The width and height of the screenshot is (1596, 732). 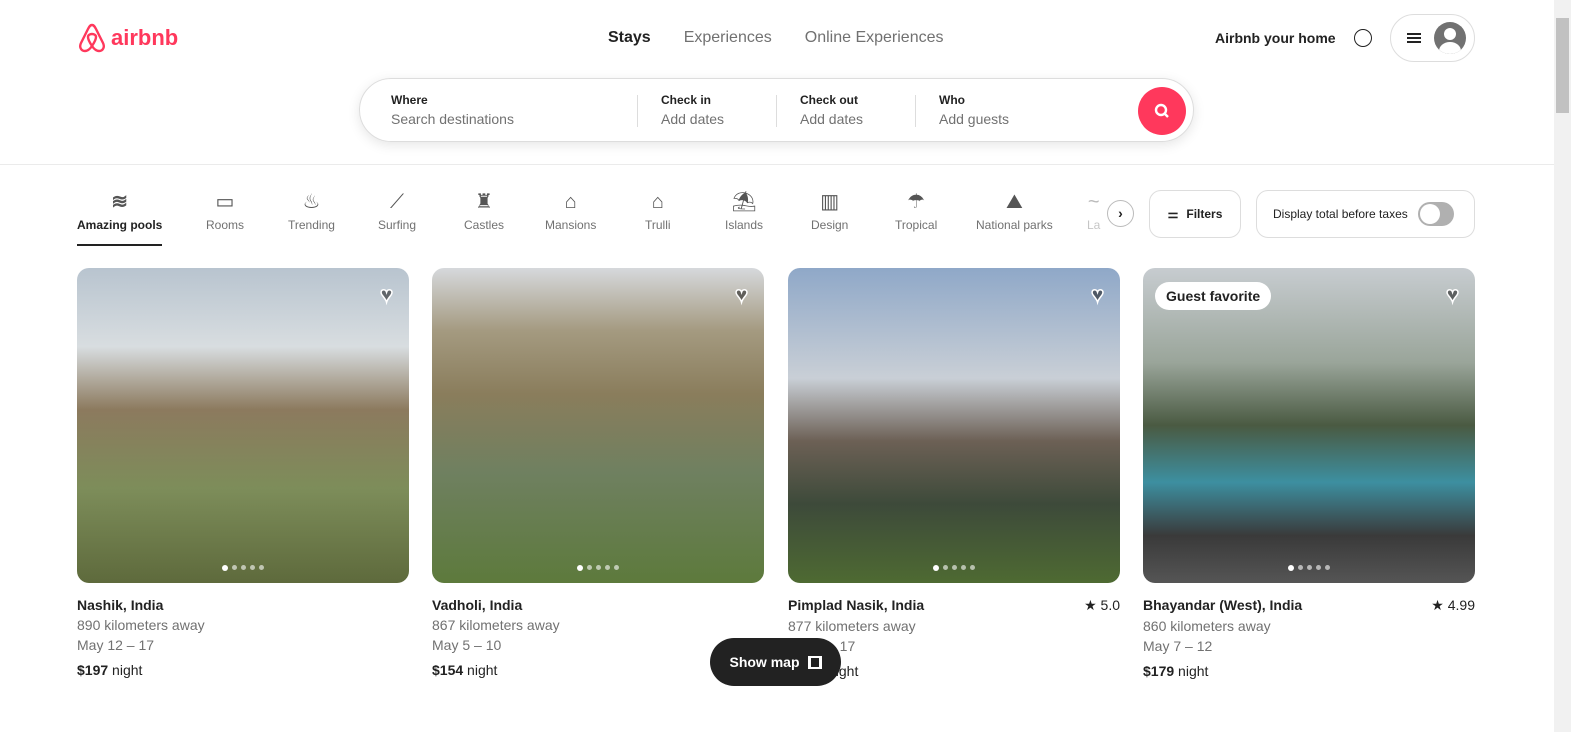 I want to click on check-out-value: Add dates, so click(x=832, y=119).